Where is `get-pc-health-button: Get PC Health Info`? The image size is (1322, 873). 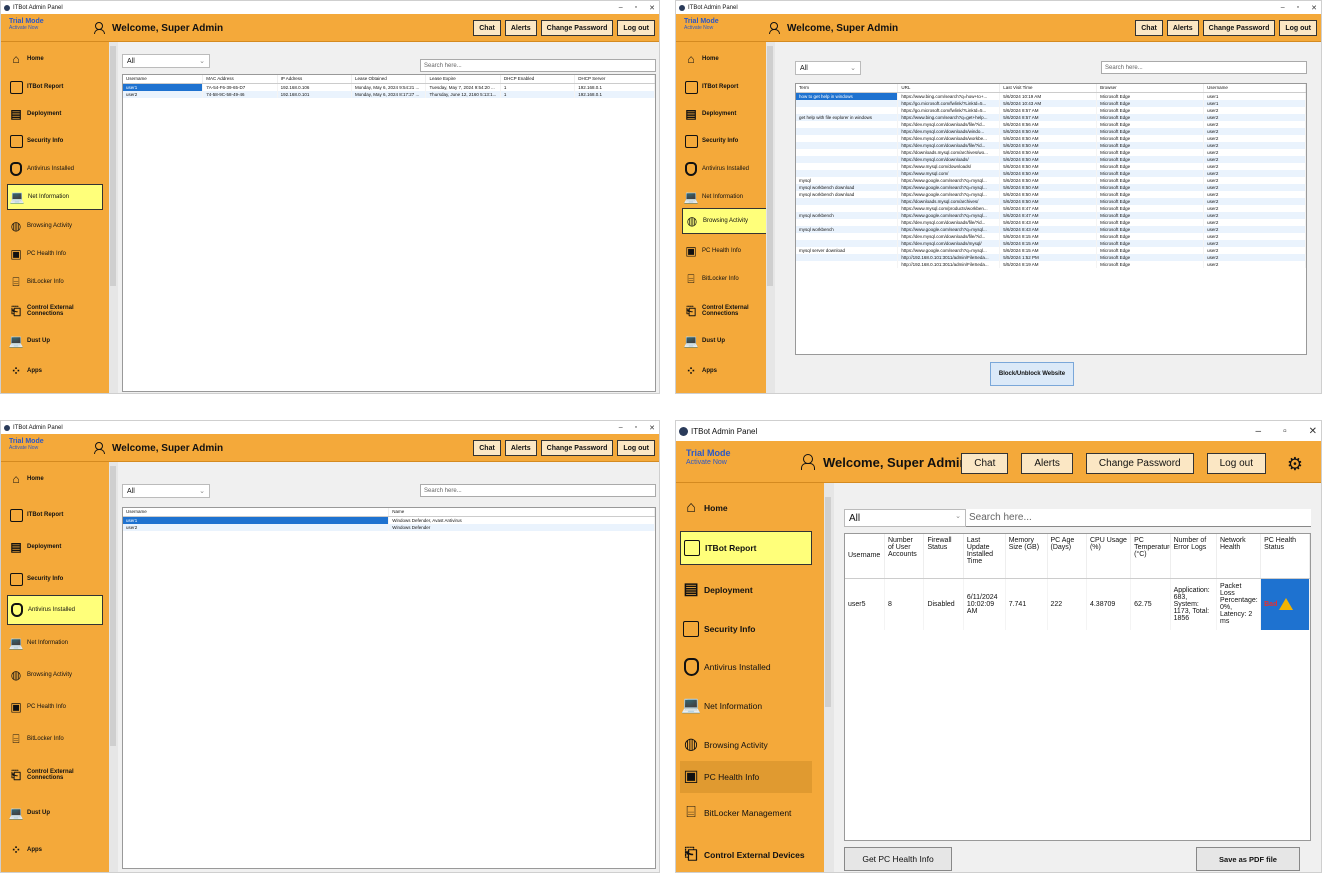 get-pc-health-button: Get PC Health Info is located at coordinates (898, 859).